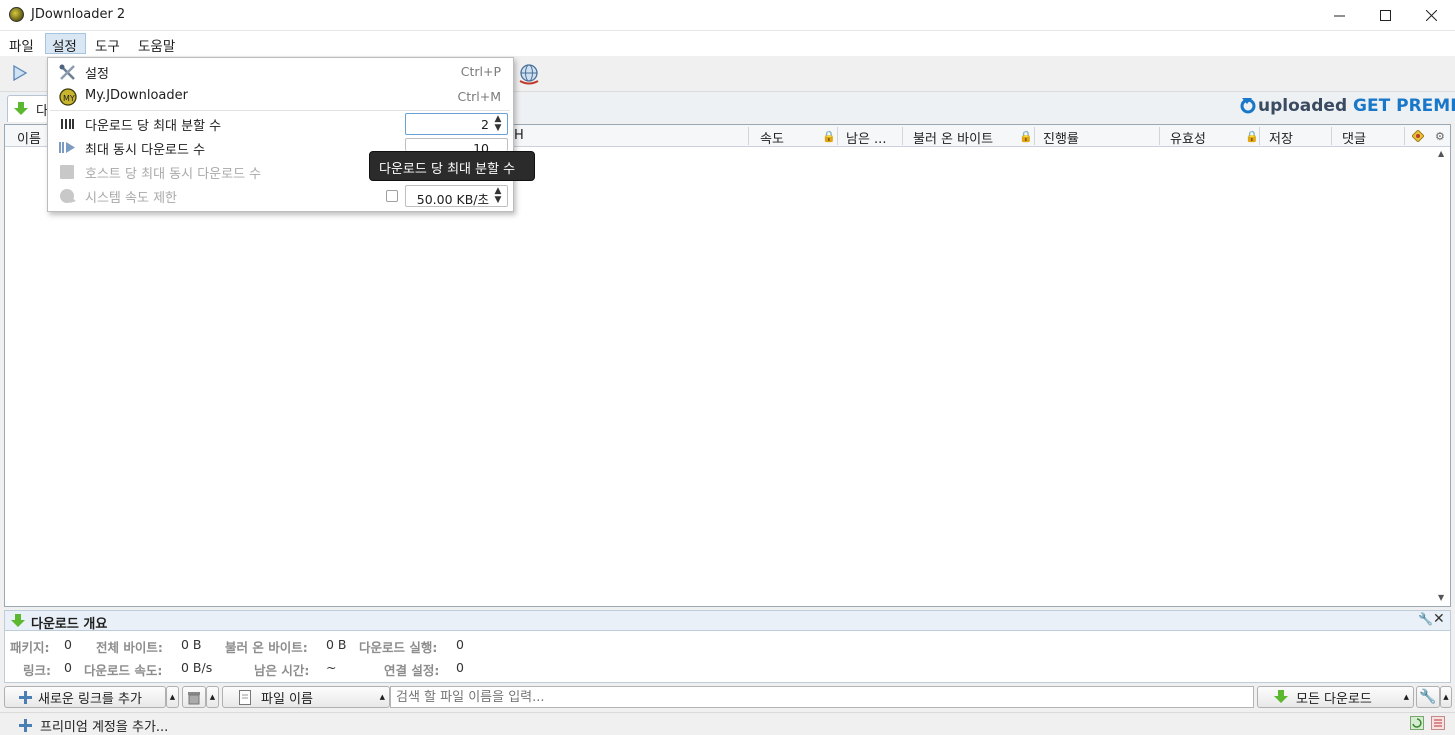 The height and width of the screenshot is (735, 1455). What do you see at coordinates (1442, 376) in the screenshot?
I see `table-scrollbar: ▲ ▼` at bounding box center [1442, 376].